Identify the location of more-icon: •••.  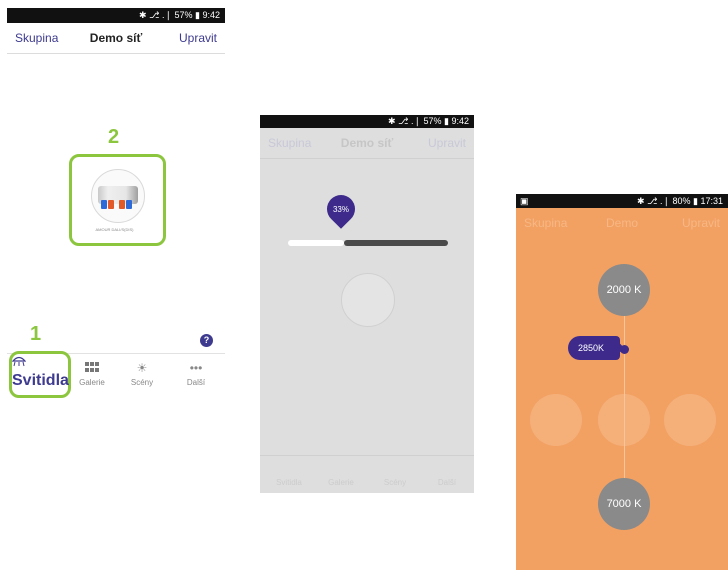
(196, 368).